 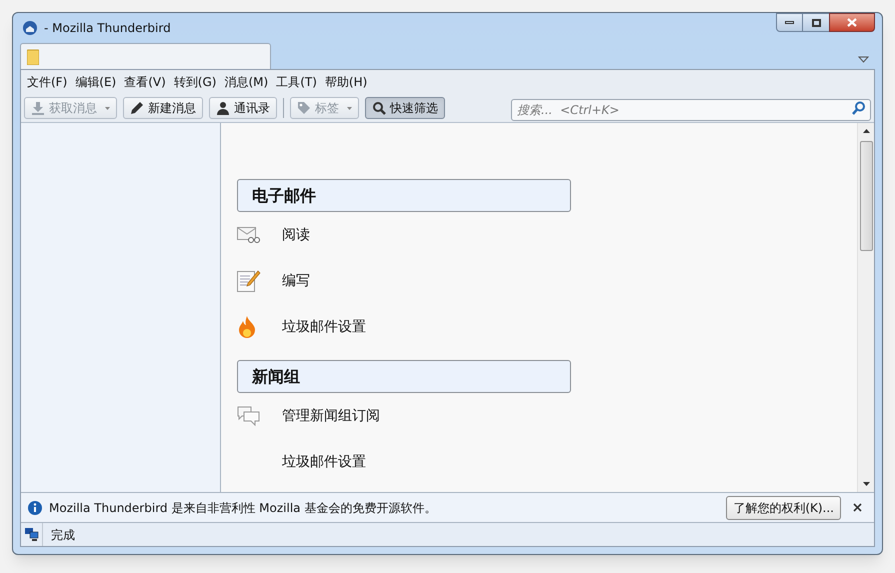 I want to click on person-icon, so click(x=223, y=108).